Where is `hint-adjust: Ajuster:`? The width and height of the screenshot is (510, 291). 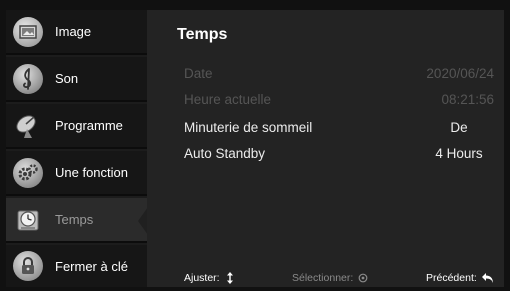
hint-adjust: Ajuster: is located at coordinates (209, 278).